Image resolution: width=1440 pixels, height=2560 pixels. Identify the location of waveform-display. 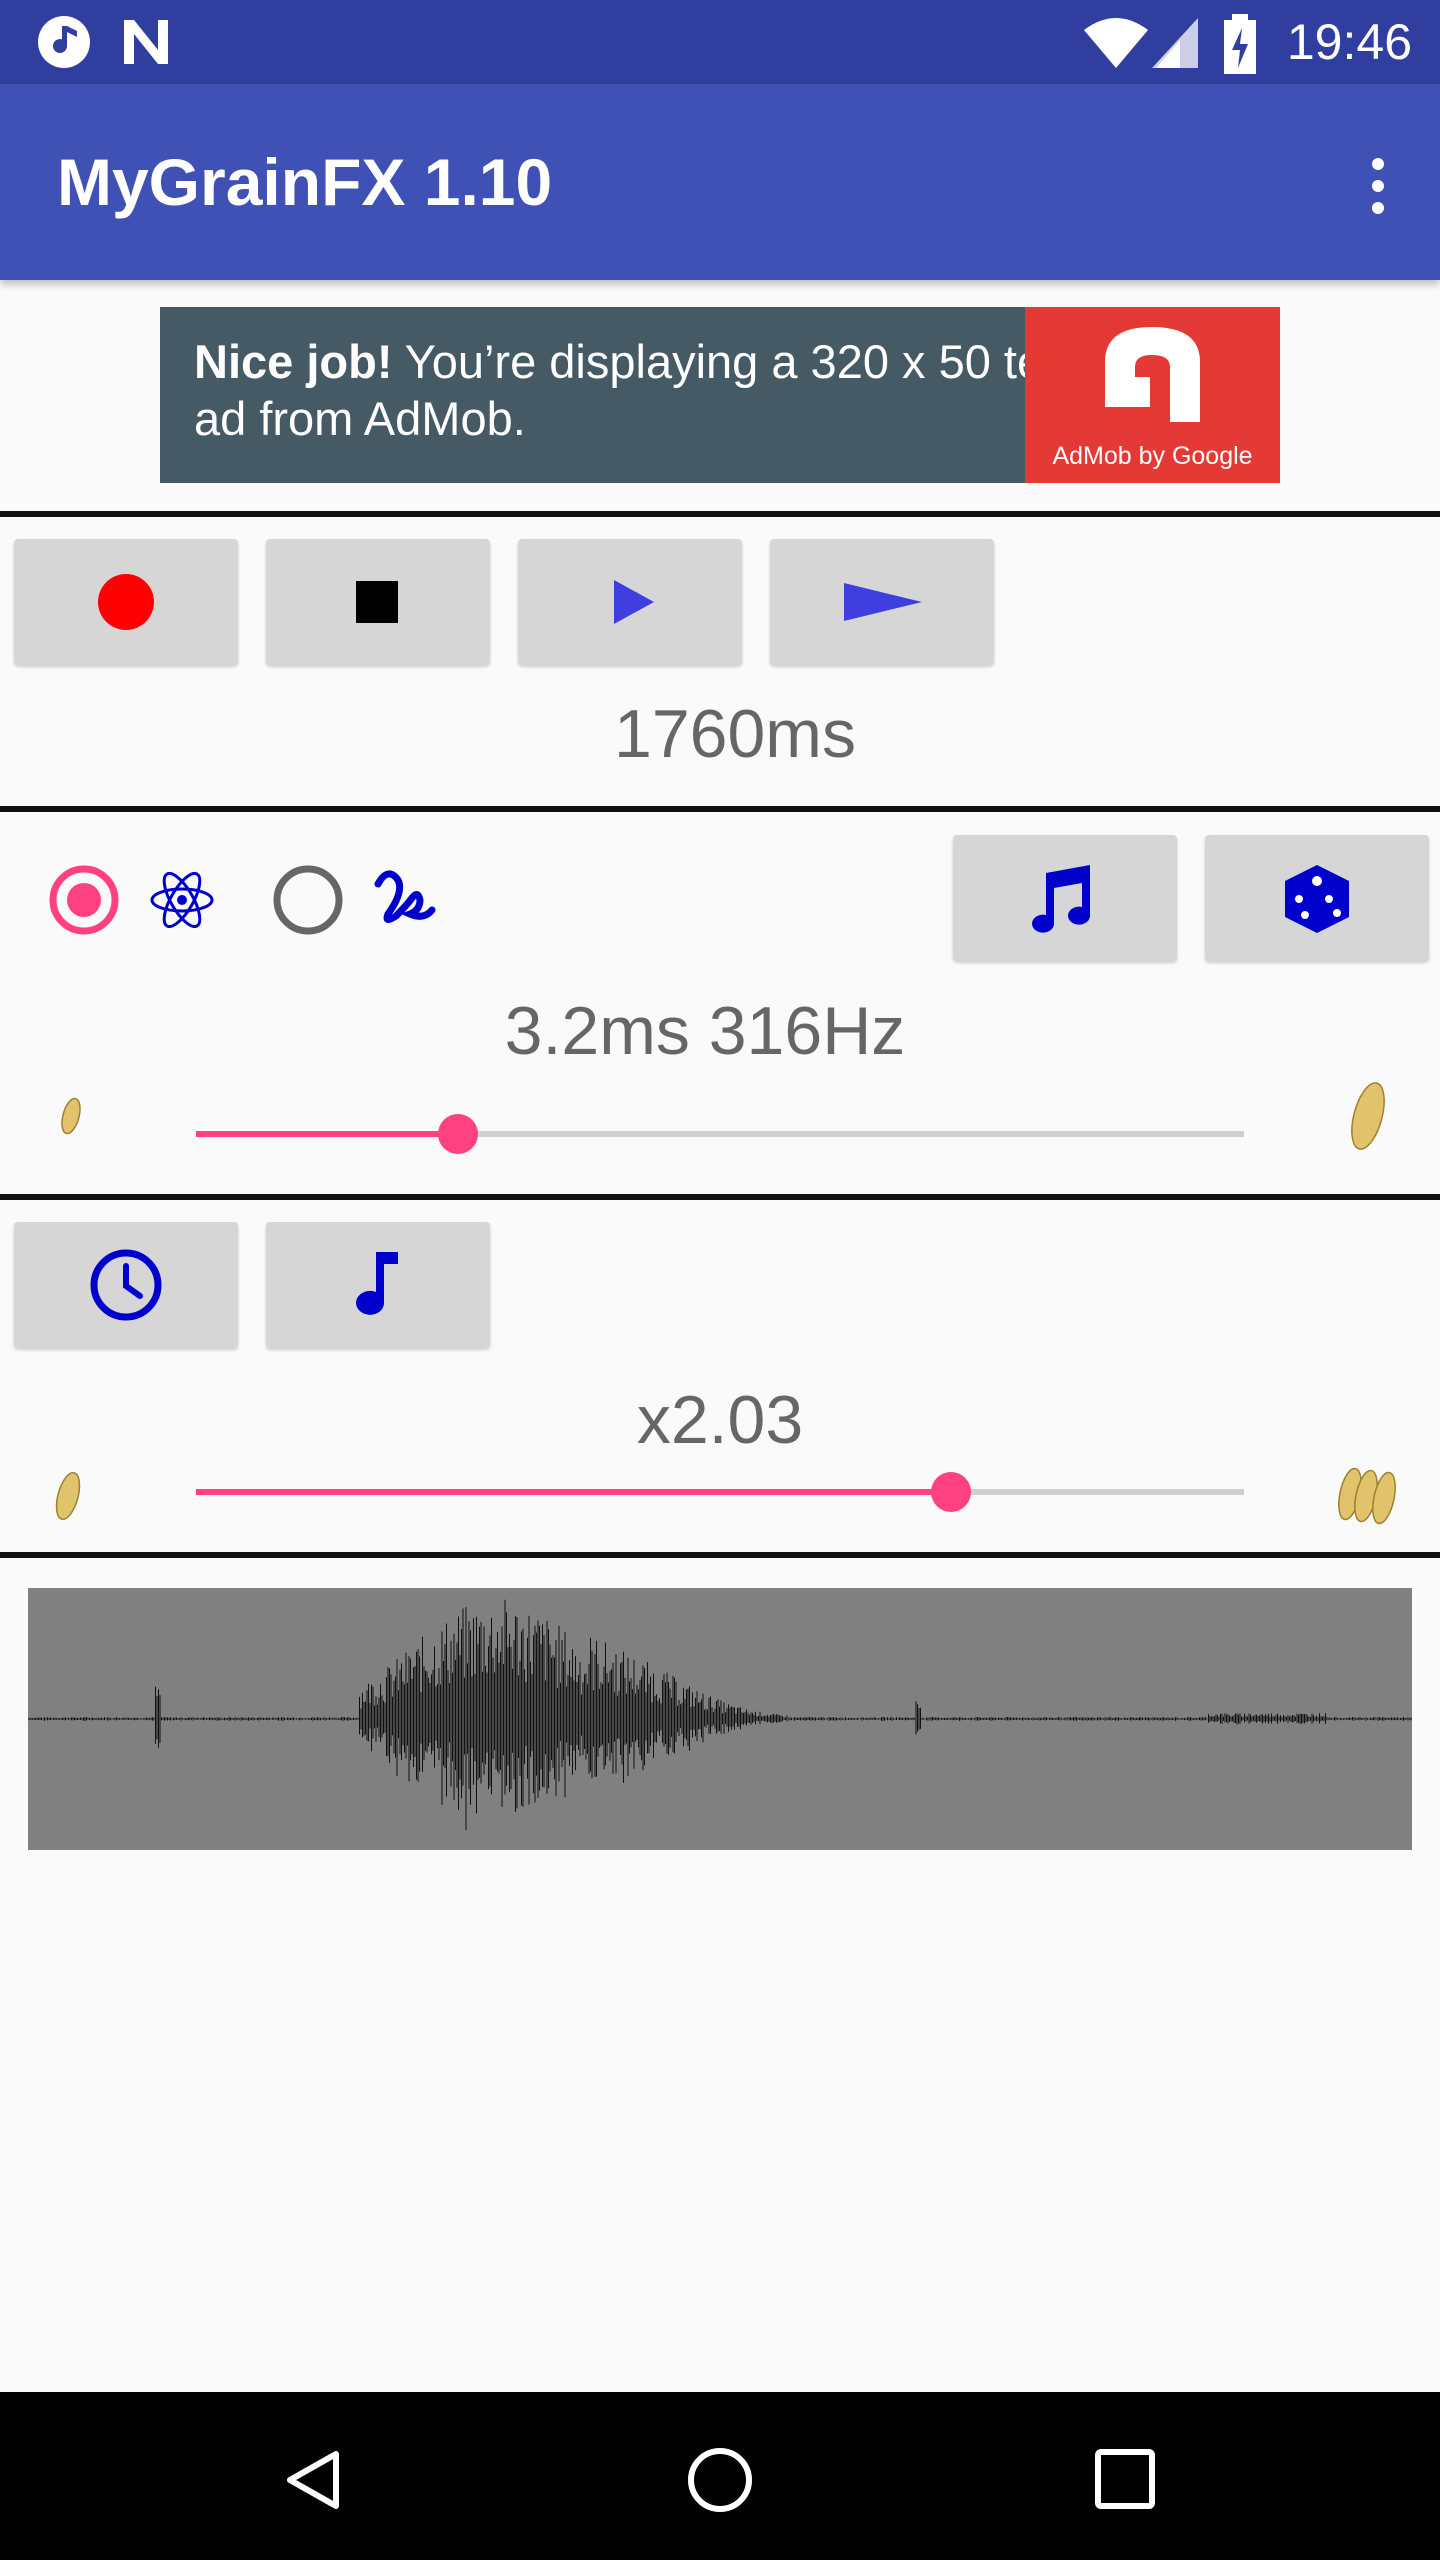
(719, 1719).